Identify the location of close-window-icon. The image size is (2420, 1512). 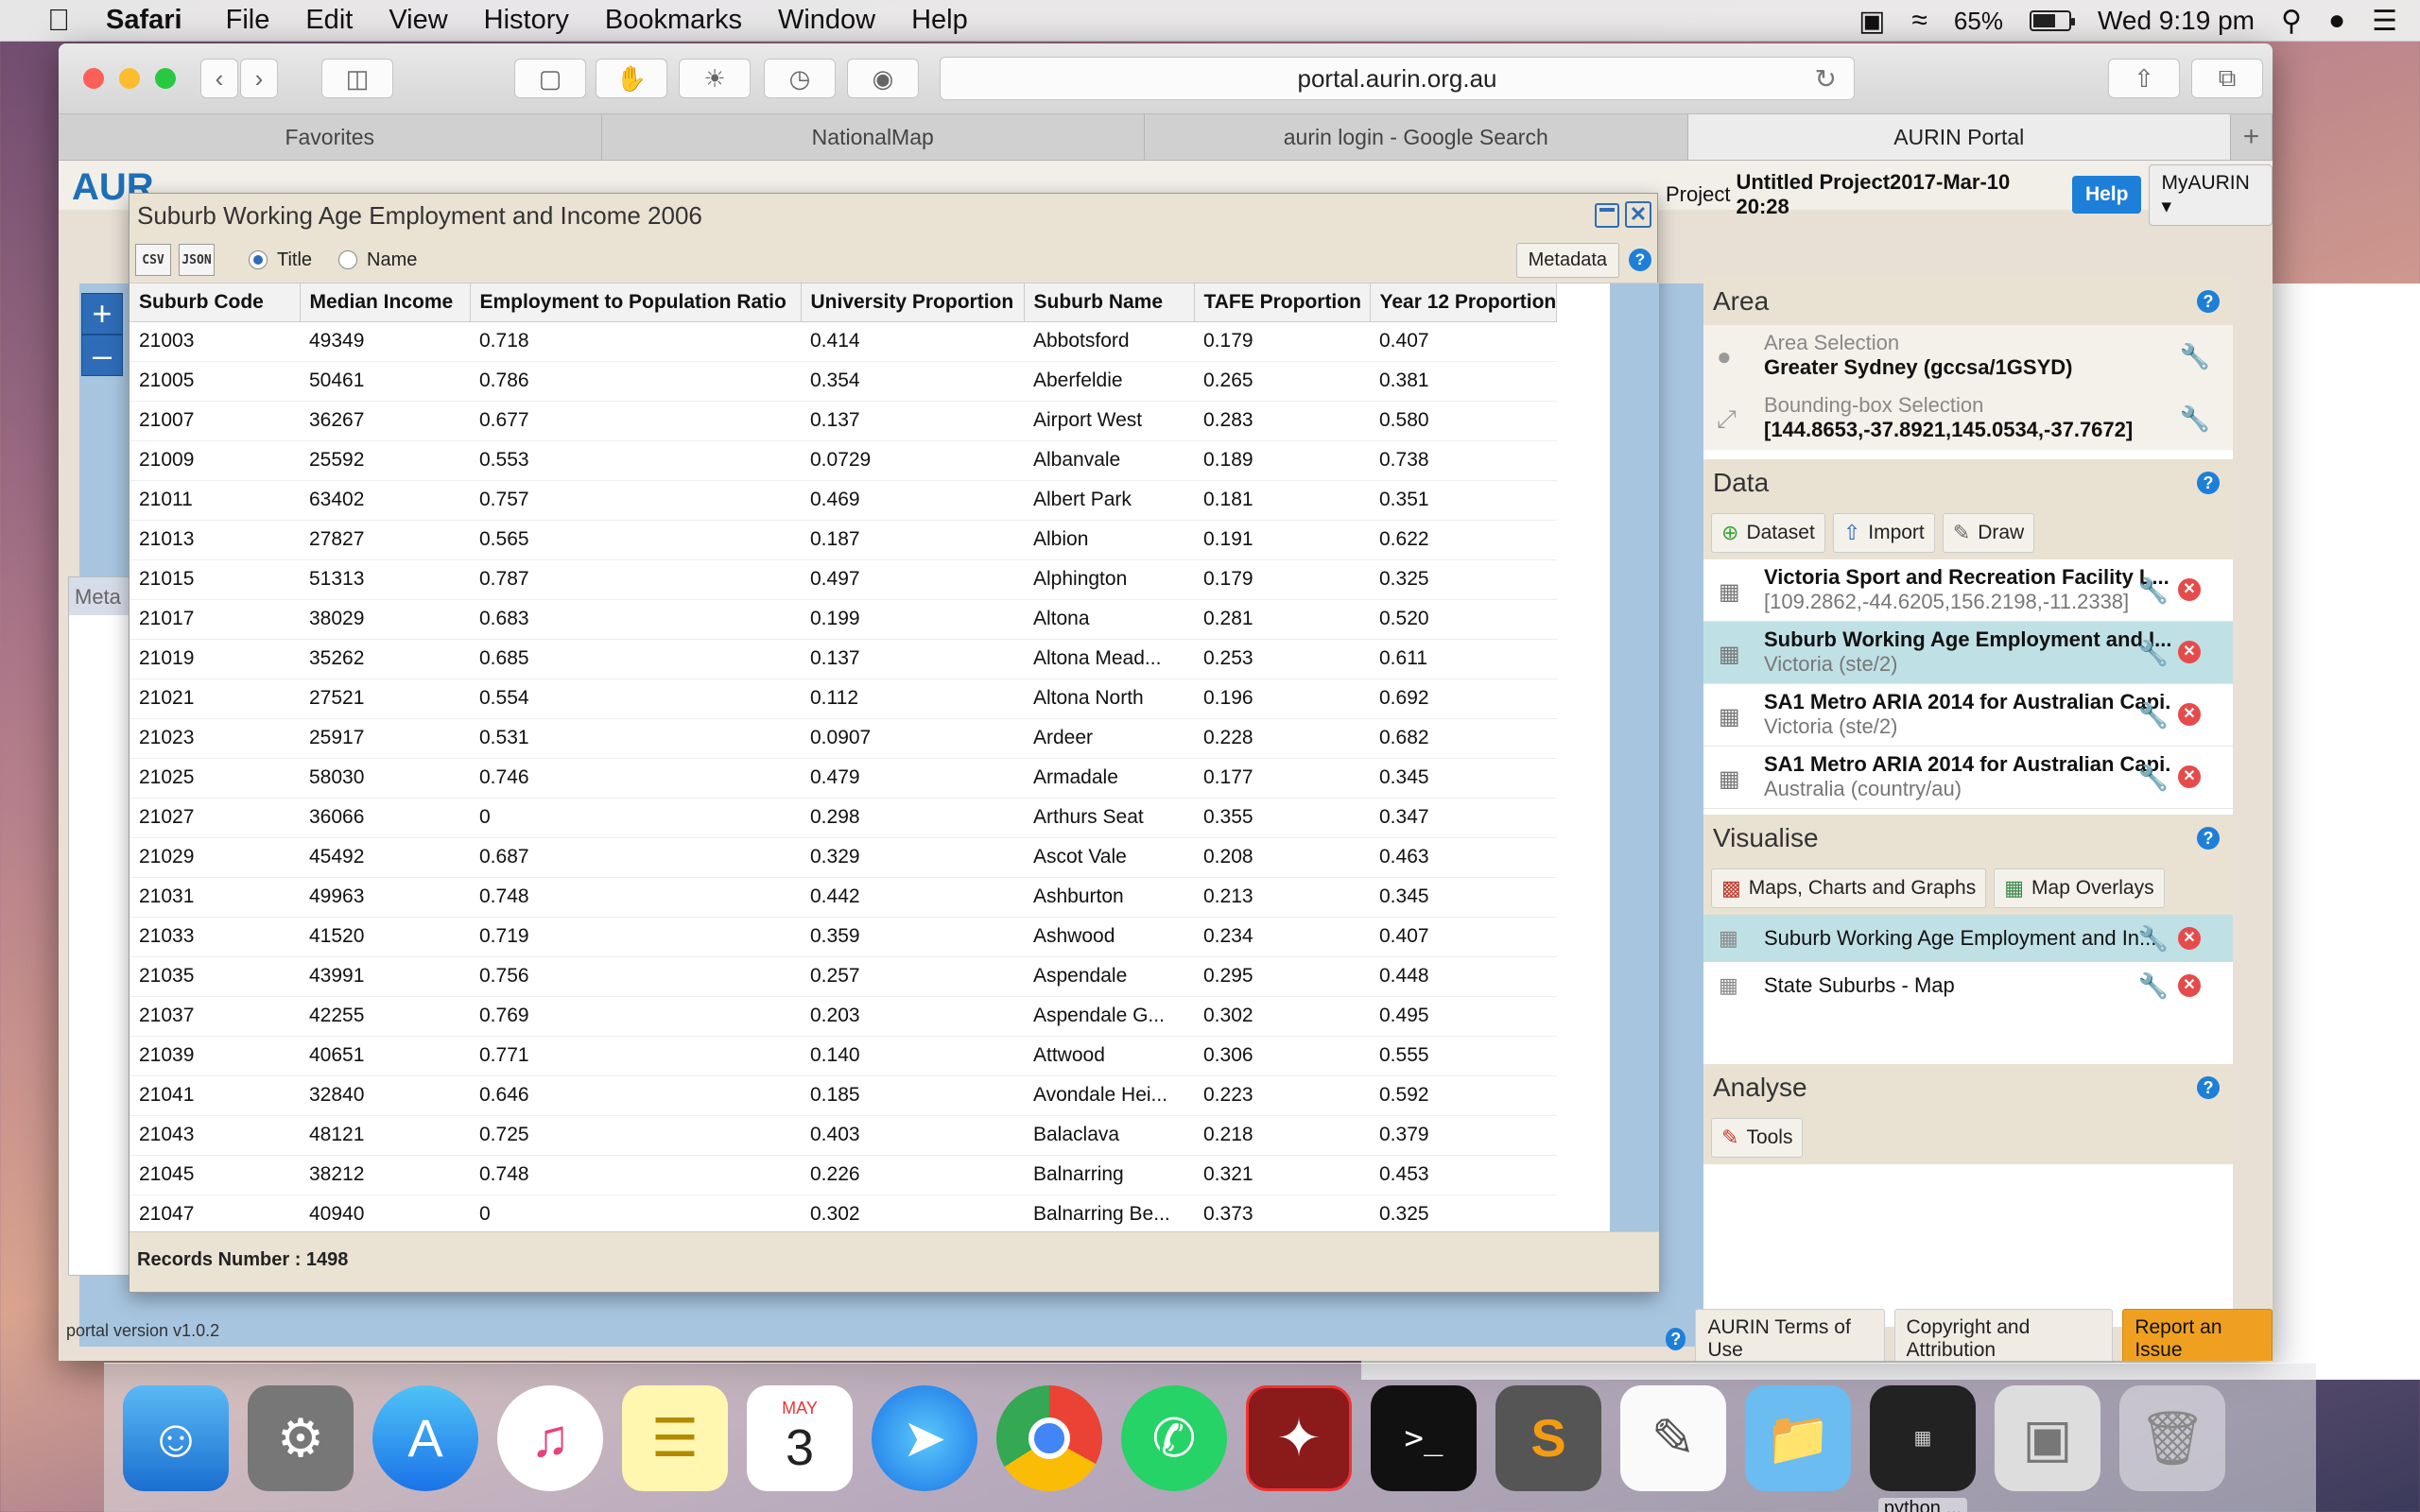
(93, 78).